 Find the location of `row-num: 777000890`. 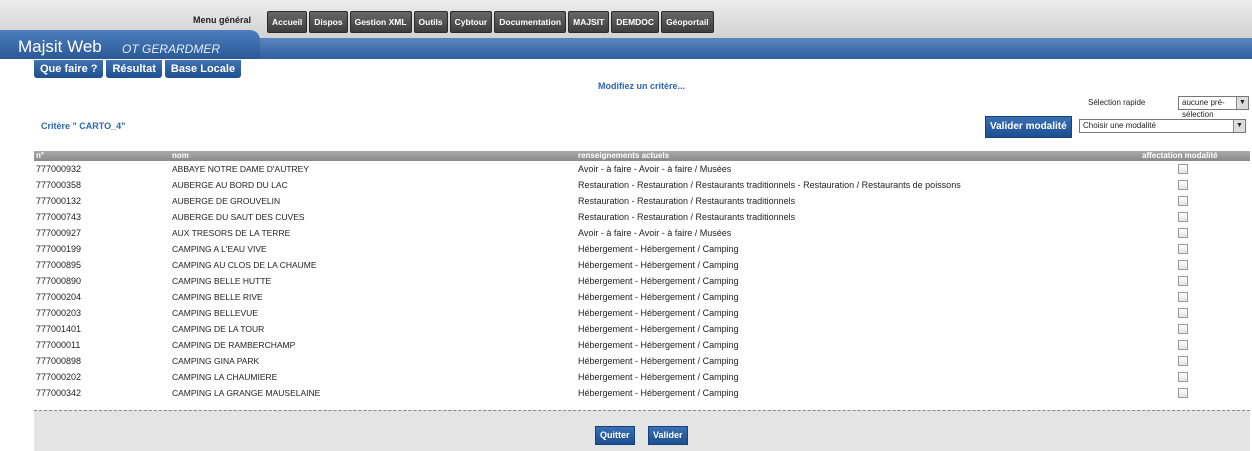

row-num: 777000890 is located at coordinates (59, 281).